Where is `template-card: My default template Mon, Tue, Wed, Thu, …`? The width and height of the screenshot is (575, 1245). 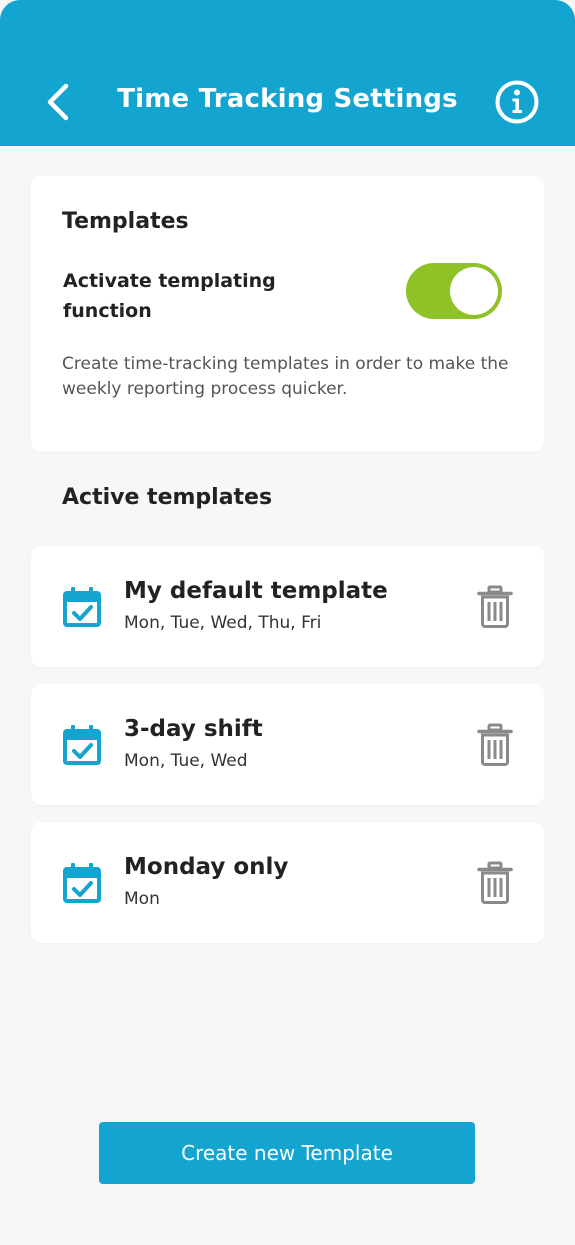 template-card: My default template Mon, Tue, Wed, Thu, … is located at coordinates (287, 606).